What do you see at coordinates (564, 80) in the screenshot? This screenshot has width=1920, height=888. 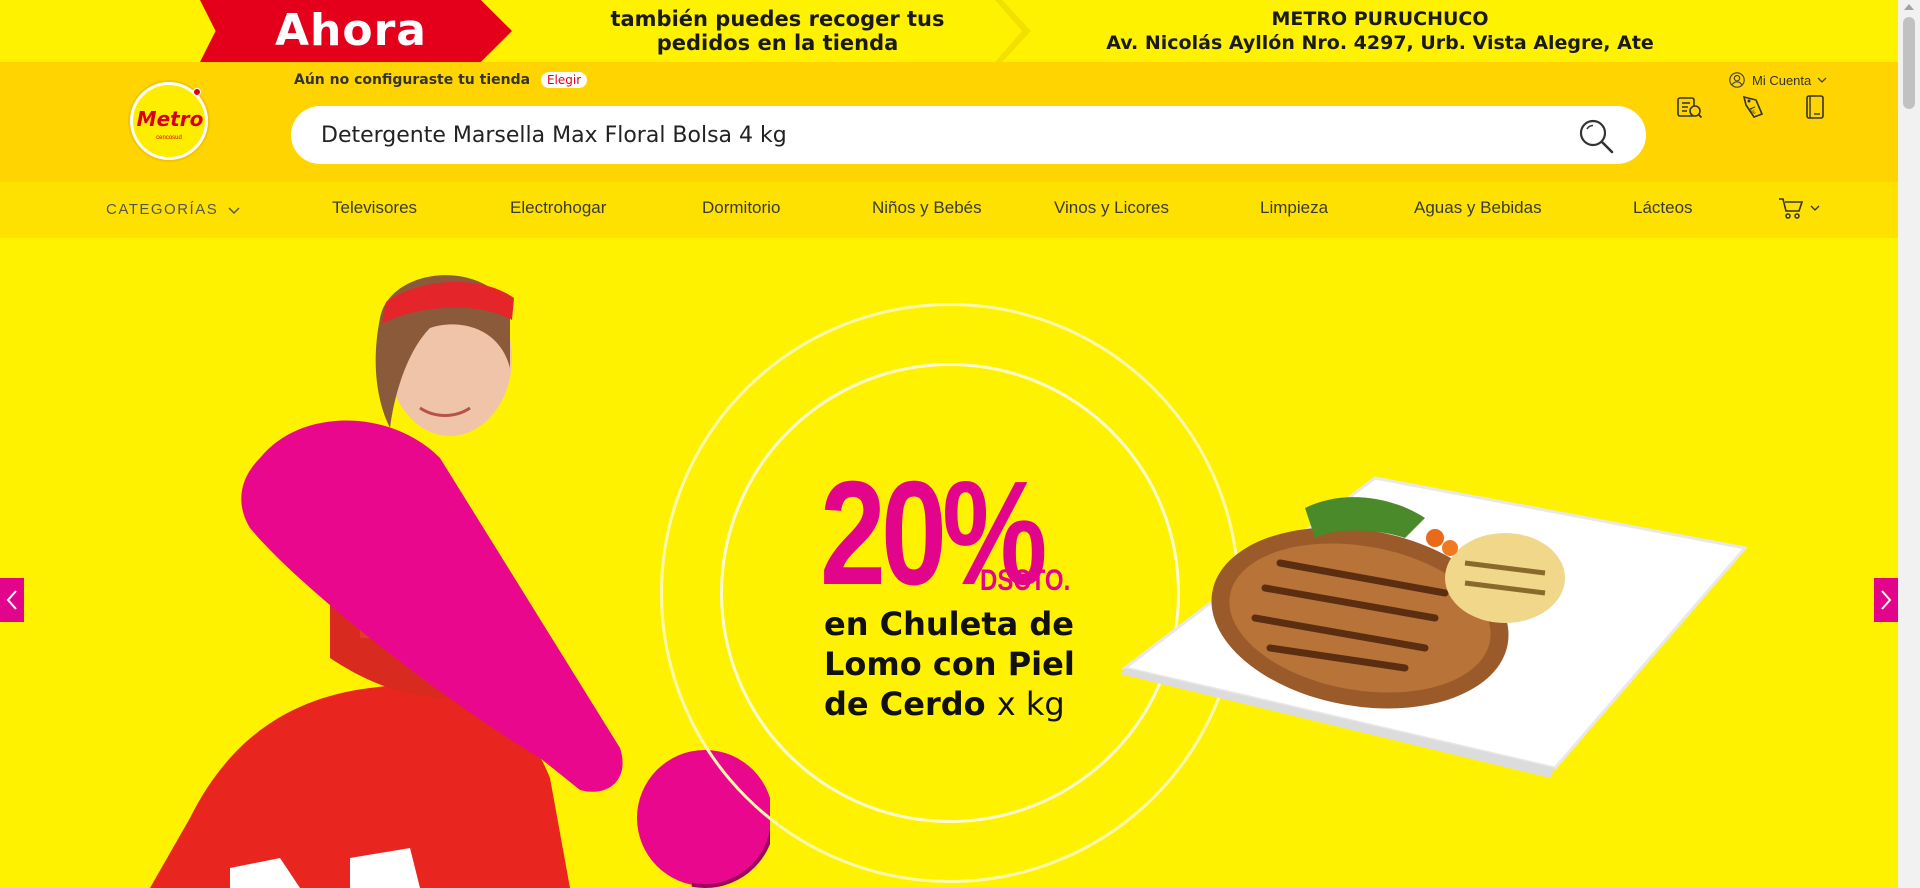 I see `choose-store-button: Elegir` at bounding box center [564, 80].